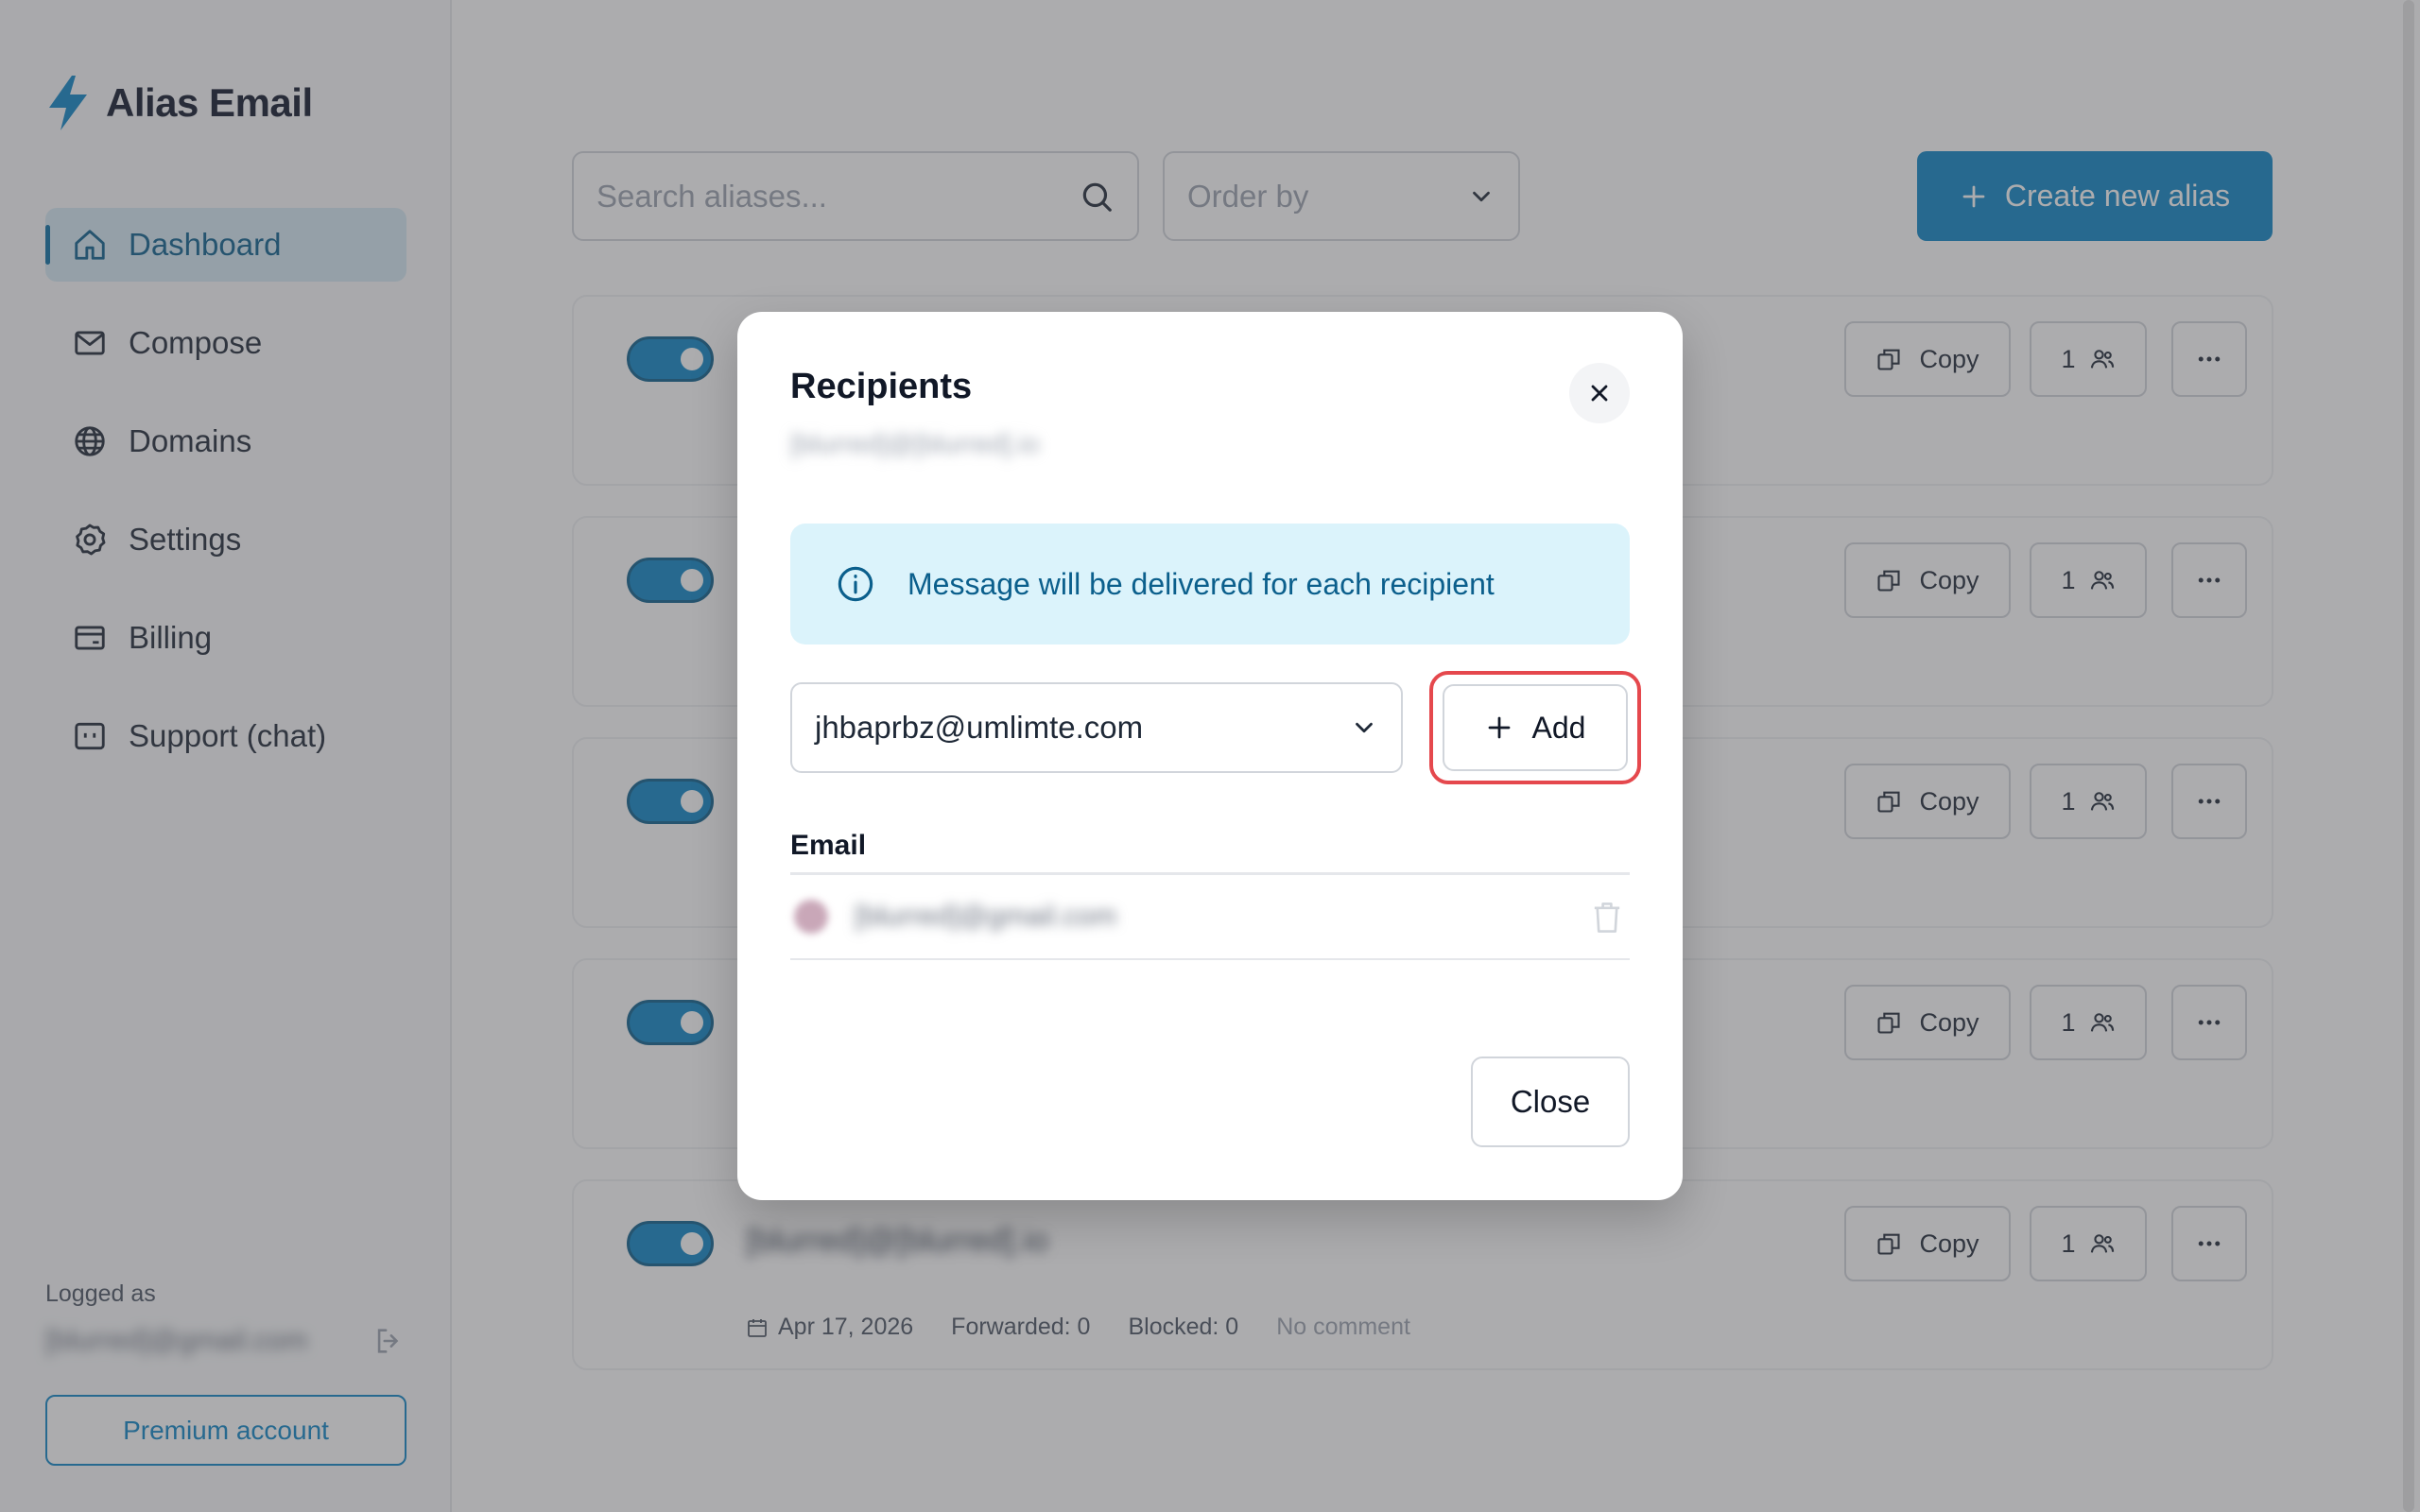 The width and height of the screenshot is (2420, 1512). What do you see at coordinates (915, 443) in the screenshot?
I see `dialog-subtitle: [blurred]@[blurred].io` at bounding box center [915, 443].